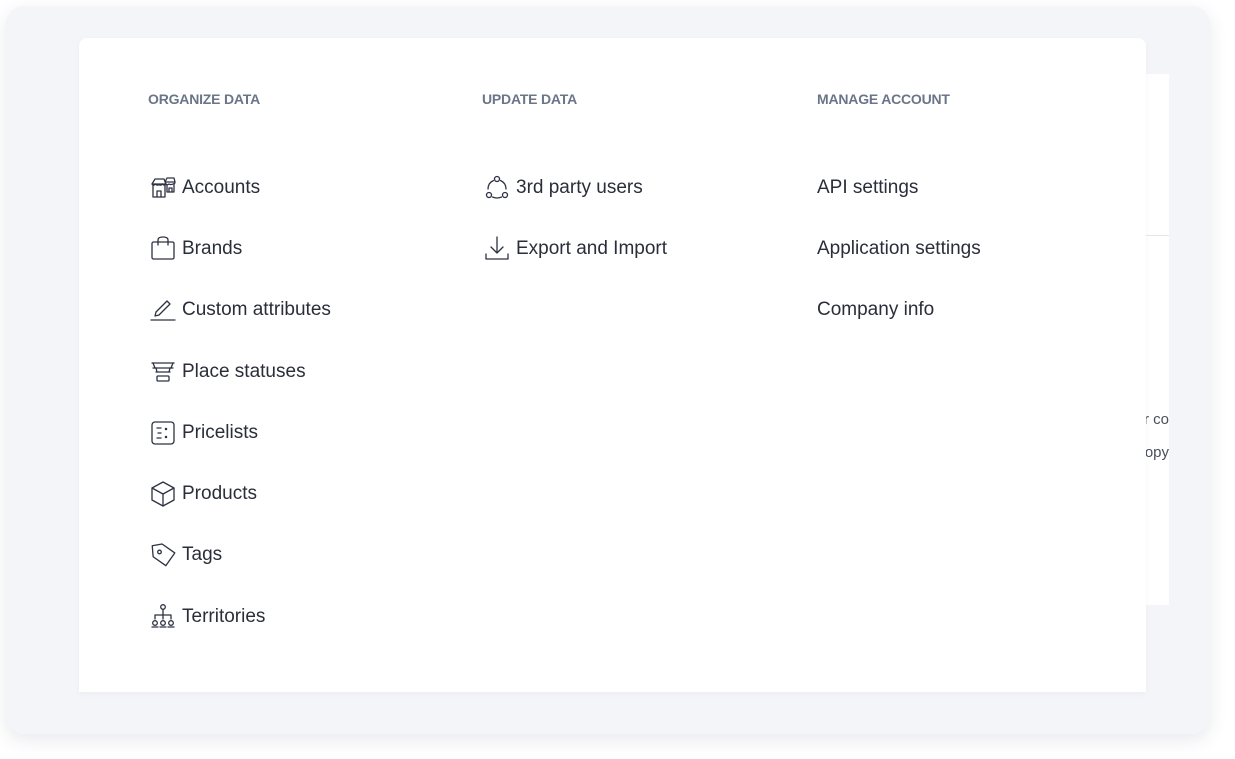 The width and height of the screenshot is (1235, 759). I want to click on menu-item-label: Accounts, so click(221, 187).